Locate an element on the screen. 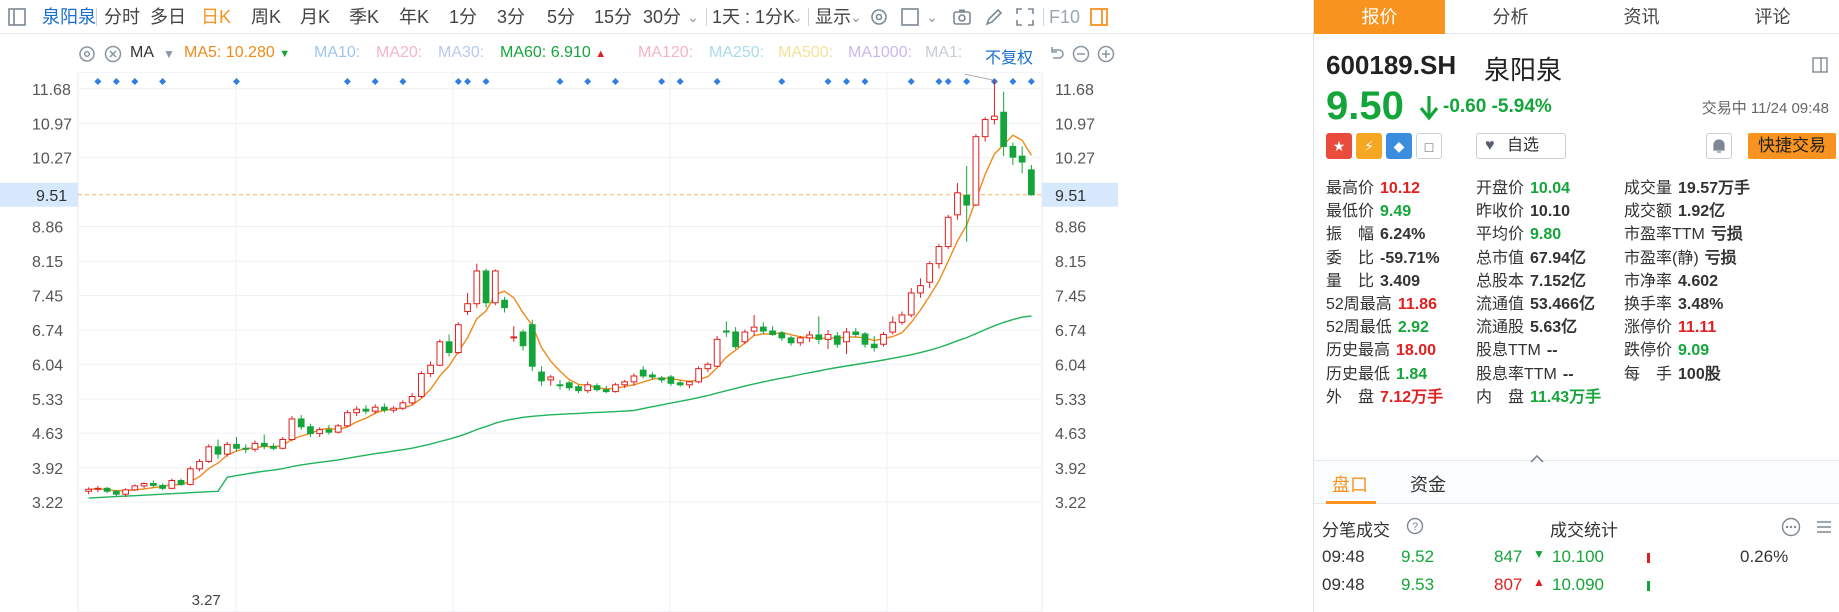 Image resolution: width=1839 pixels, height=612 pixels. undo-icon is located at coordinates (1056, 54).